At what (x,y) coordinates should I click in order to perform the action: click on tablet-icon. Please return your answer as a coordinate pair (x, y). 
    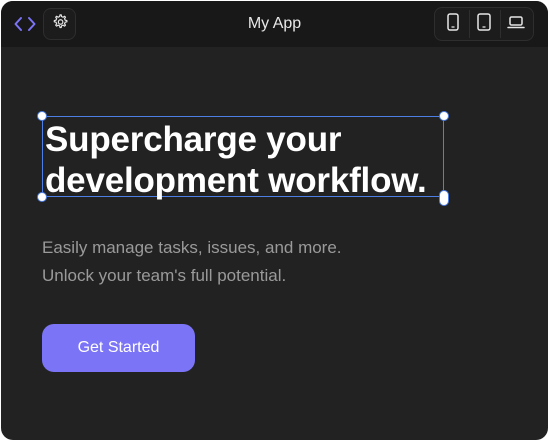
    Looking at the image, I should click on (484, 24).